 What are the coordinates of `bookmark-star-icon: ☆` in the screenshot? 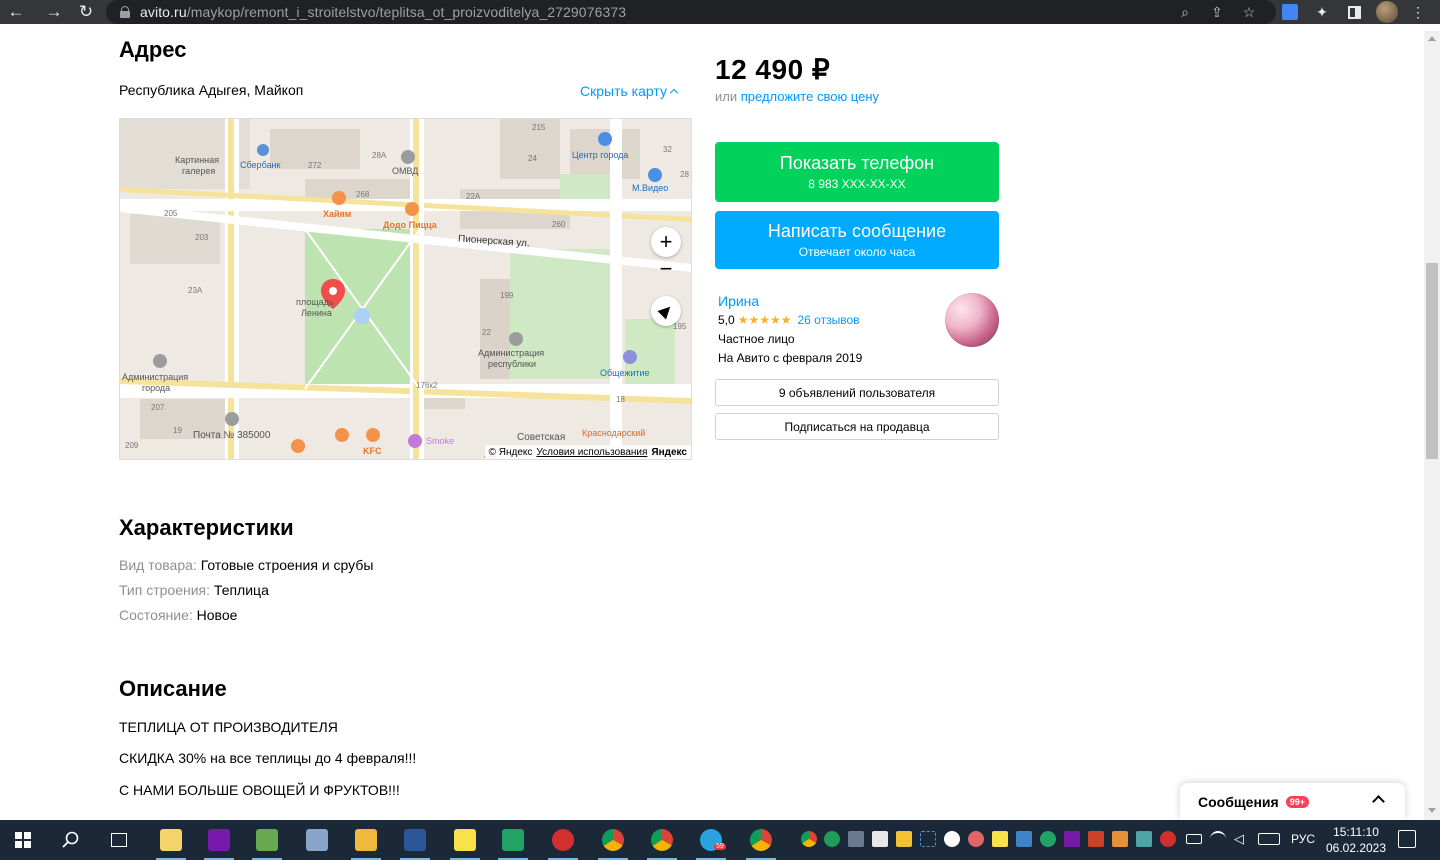 It's located at (1249, 12).